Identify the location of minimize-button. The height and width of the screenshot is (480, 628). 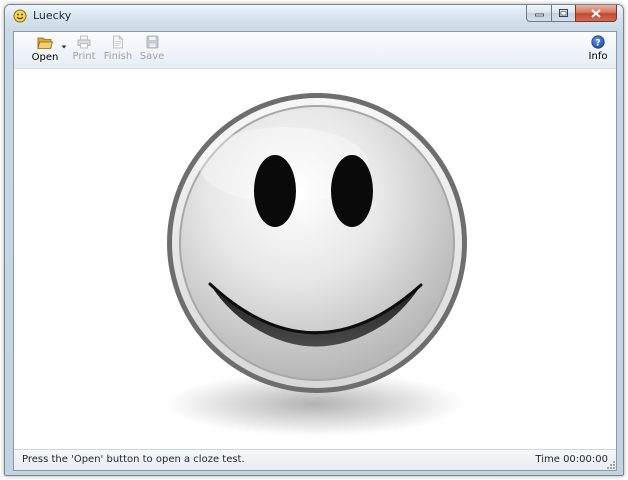
(538, 13).